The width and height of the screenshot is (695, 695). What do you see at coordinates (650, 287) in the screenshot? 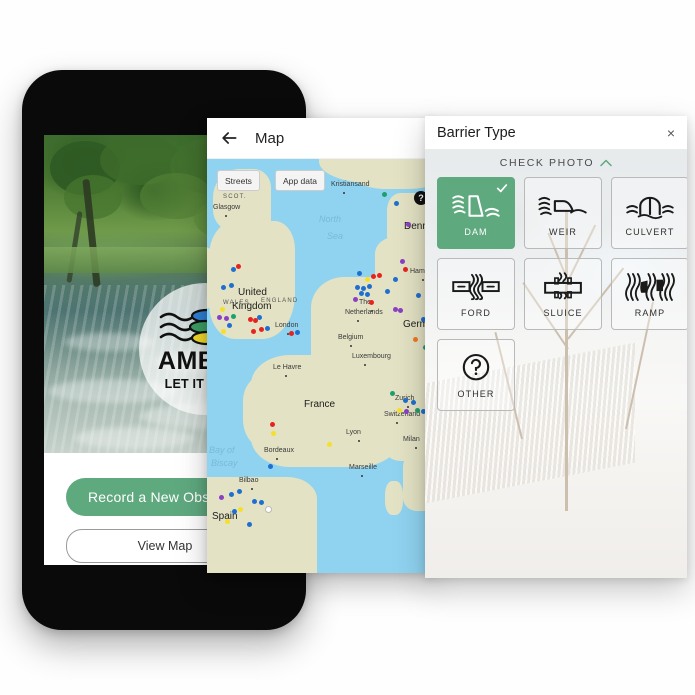
I see `ramp-icon` at bounding box center [650, 287].